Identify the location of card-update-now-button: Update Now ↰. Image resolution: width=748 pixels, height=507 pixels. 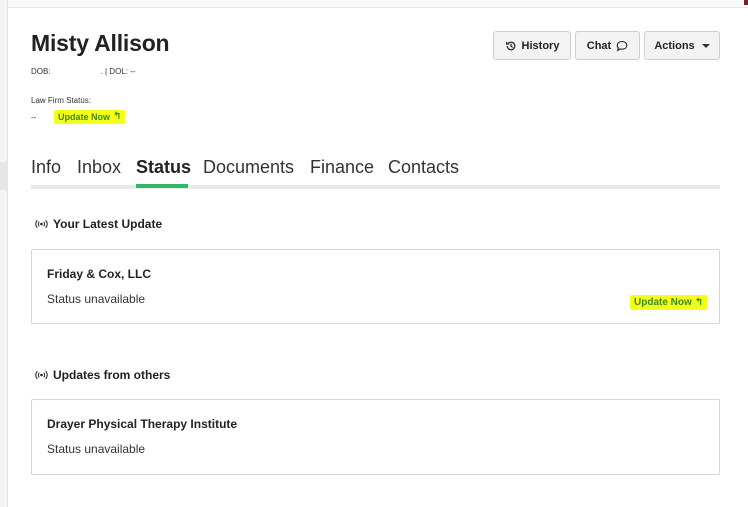
(669, 302).